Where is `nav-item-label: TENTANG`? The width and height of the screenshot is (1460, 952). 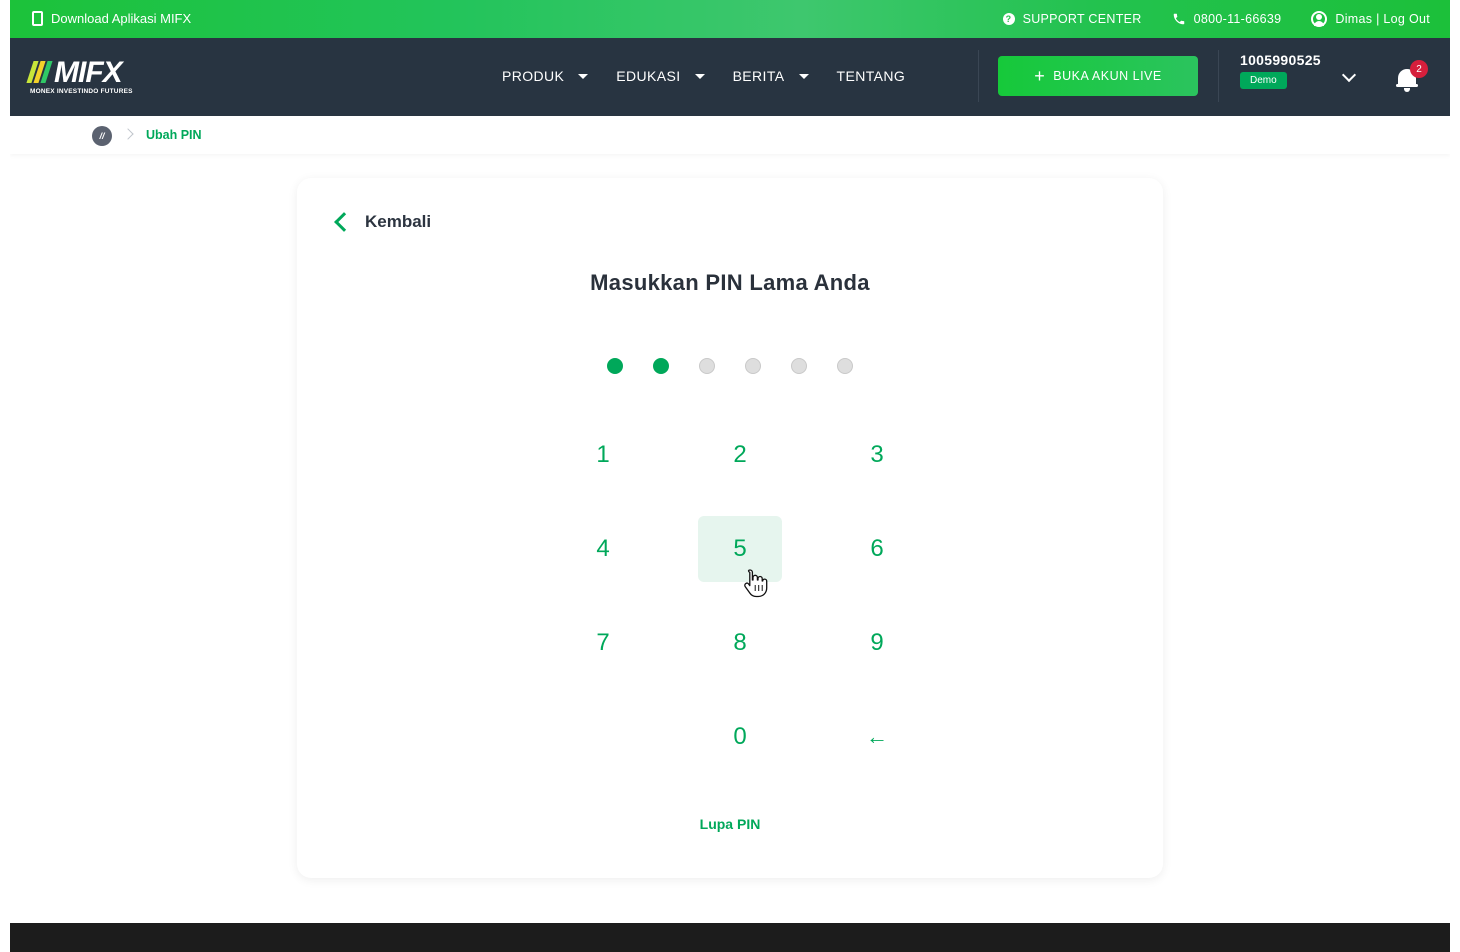
nav-item-label: TENTANG is located at coordinates (871, 76).